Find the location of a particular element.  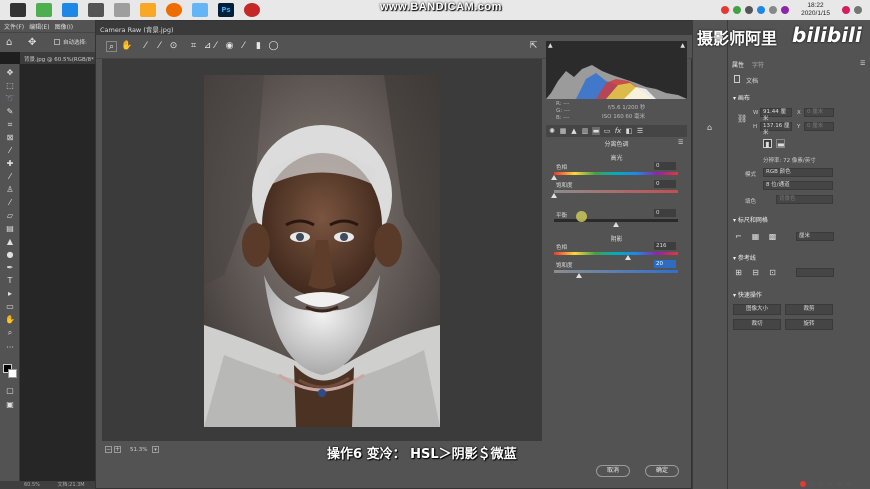

smart-guides-icon: ⊟ is located at coordinates (755, 272).